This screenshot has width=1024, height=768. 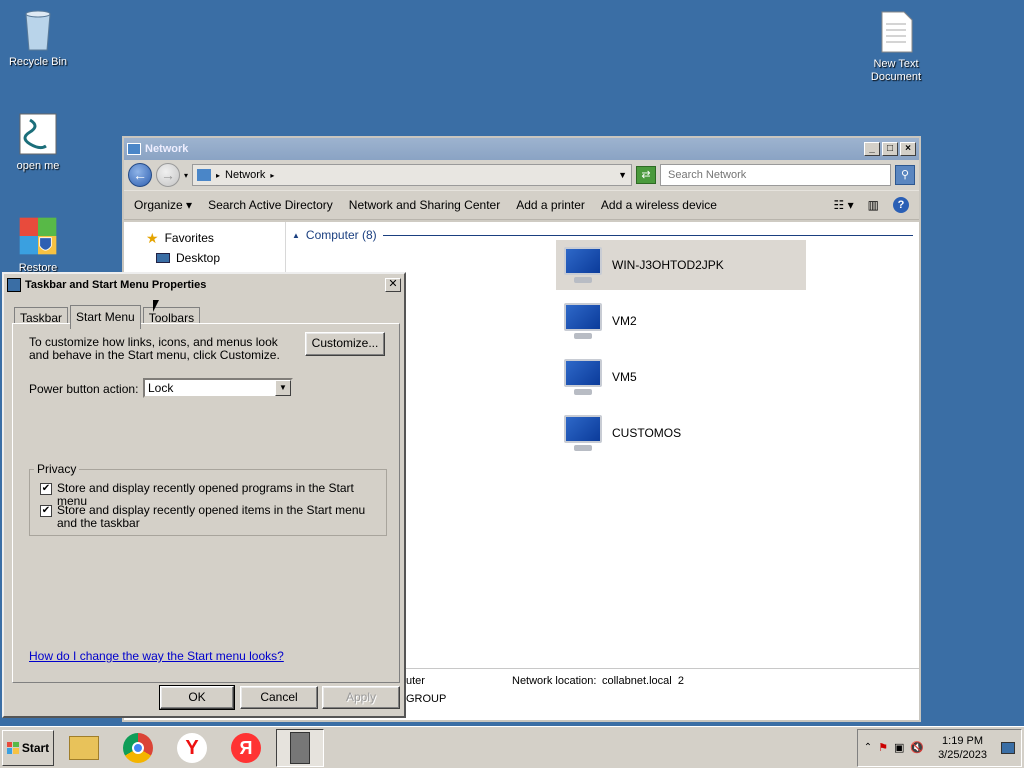 I want to click on back-button: ←, so click(x=140, y=175).